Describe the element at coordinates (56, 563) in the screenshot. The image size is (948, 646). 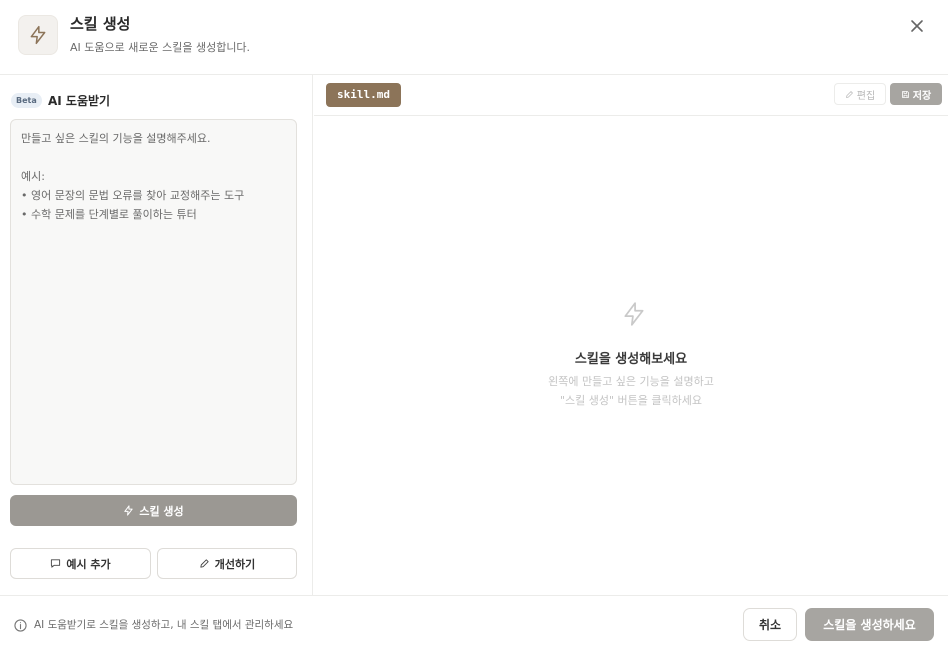
I see `message-icon` at that location.